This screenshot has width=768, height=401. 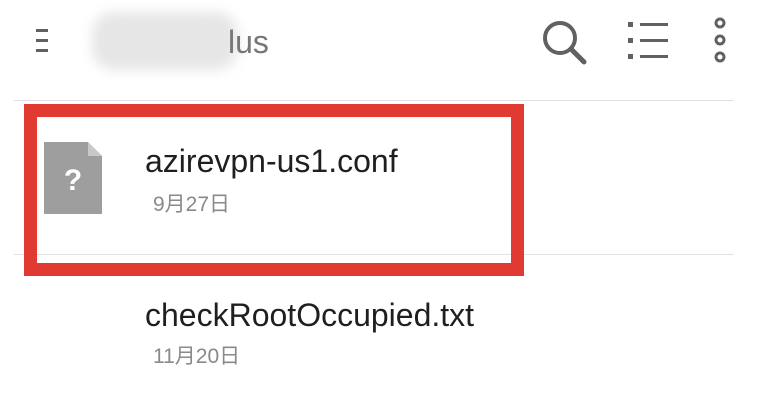 I want to click on file-date: 9月27日, so click(x=192, y=204).